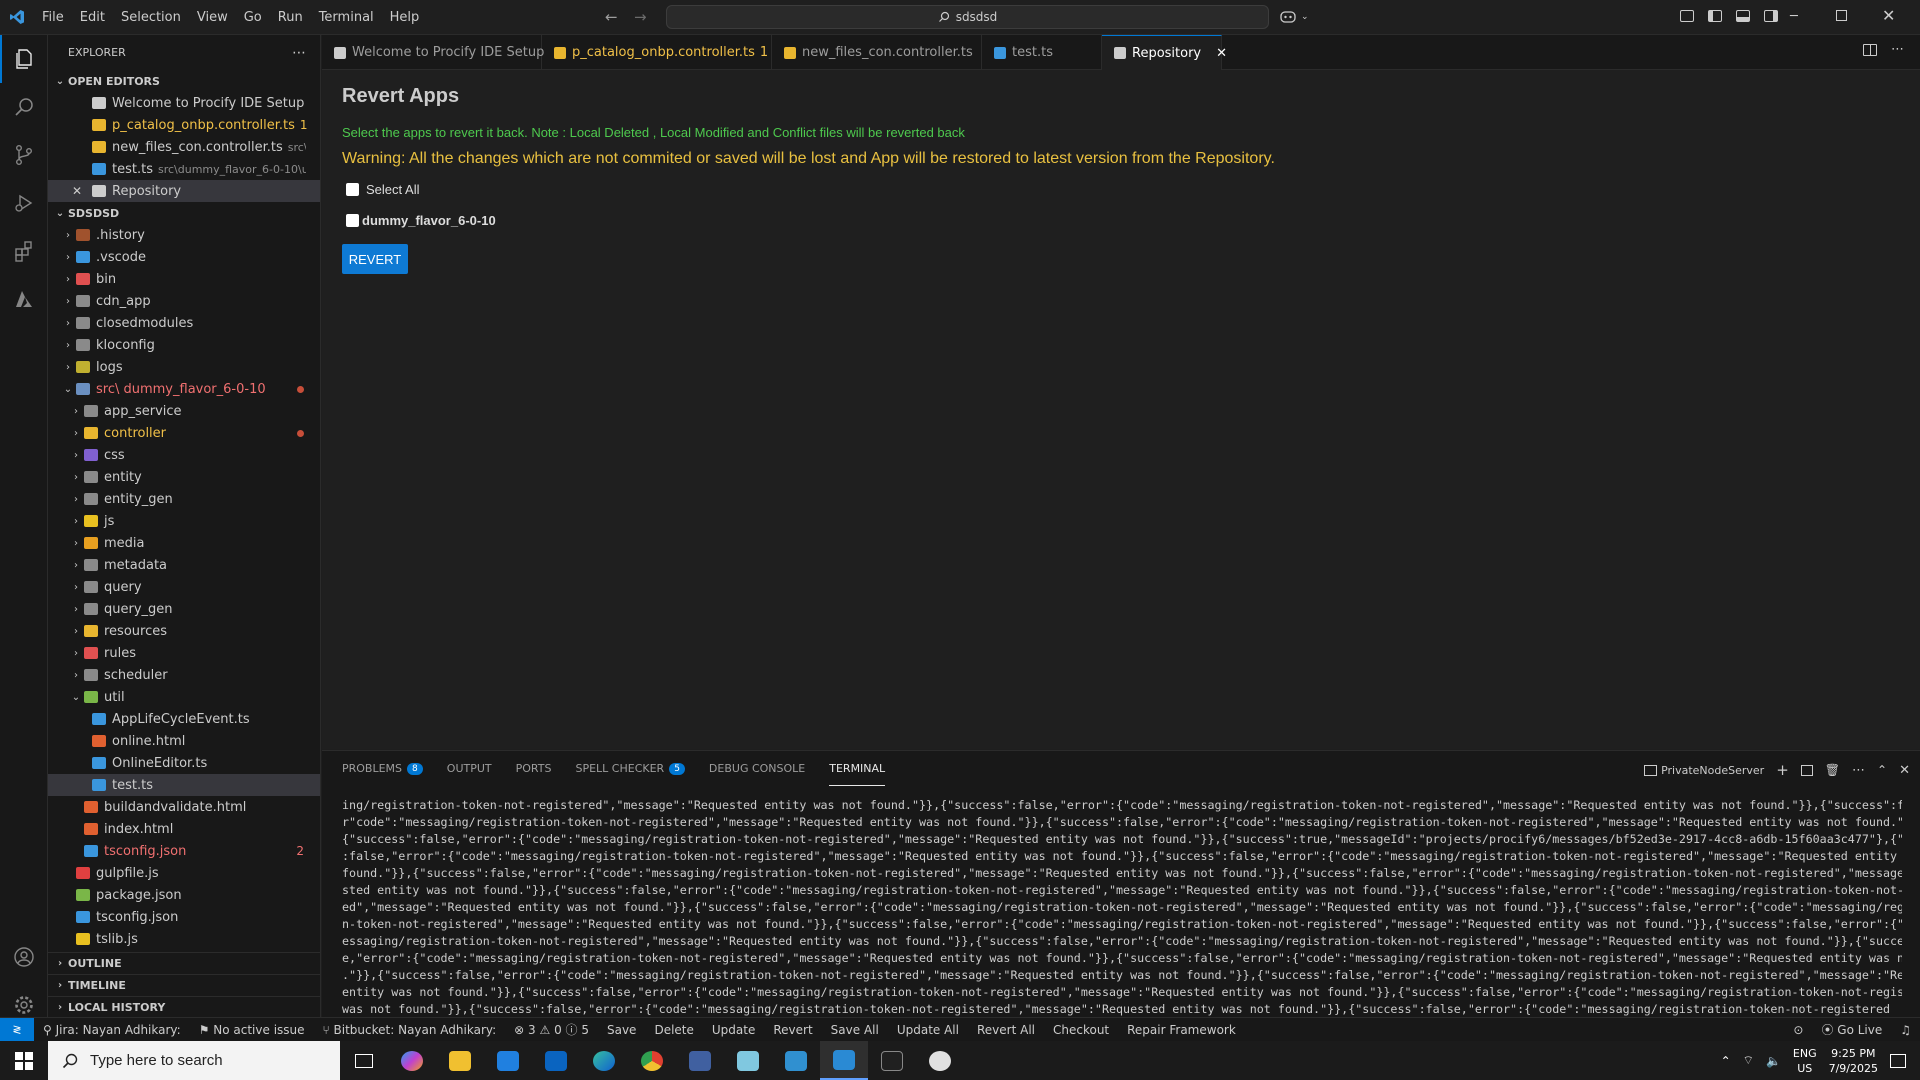  I want to click on toggle-primary-sidebar-icon, so click(1715, 16).